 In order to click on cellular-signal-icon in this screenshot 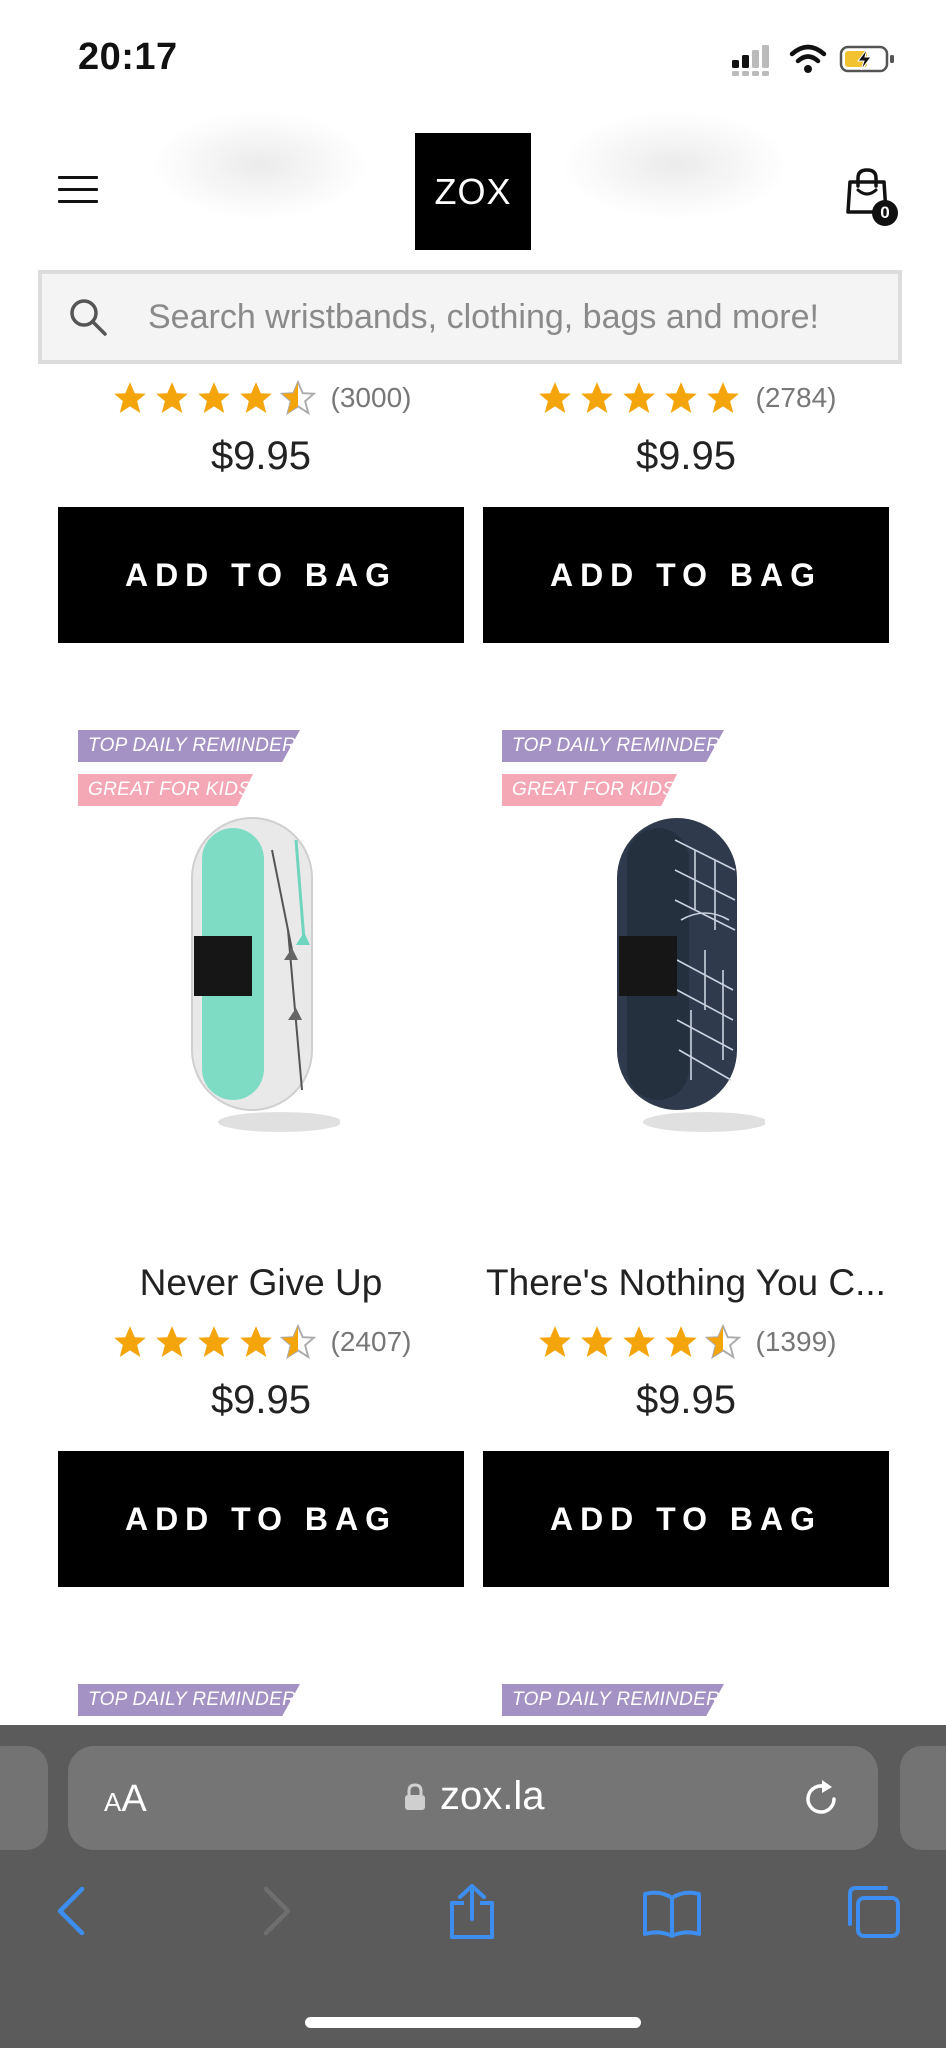, I will do `click(750, 60)`.